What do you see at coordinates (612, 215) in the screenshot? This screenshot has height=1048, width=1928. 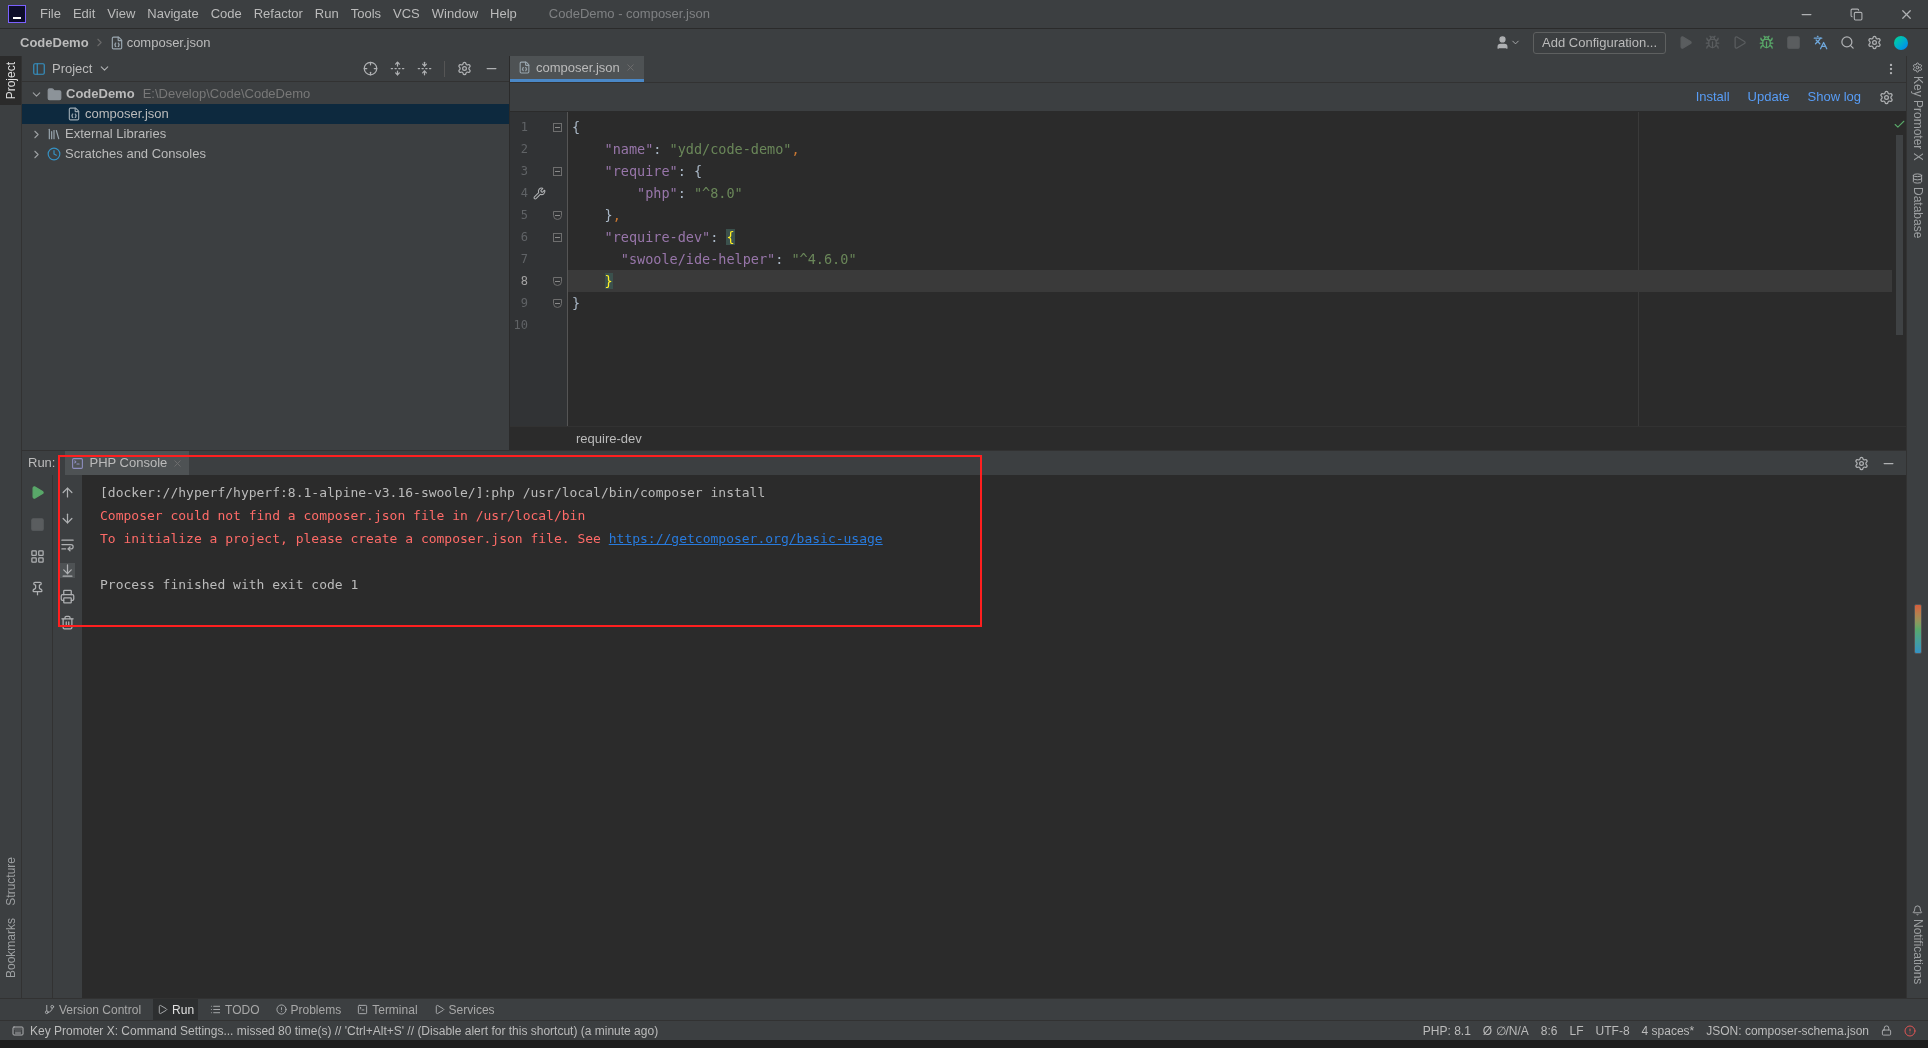 I see `code-line: },` at bounding box center [612, 215].